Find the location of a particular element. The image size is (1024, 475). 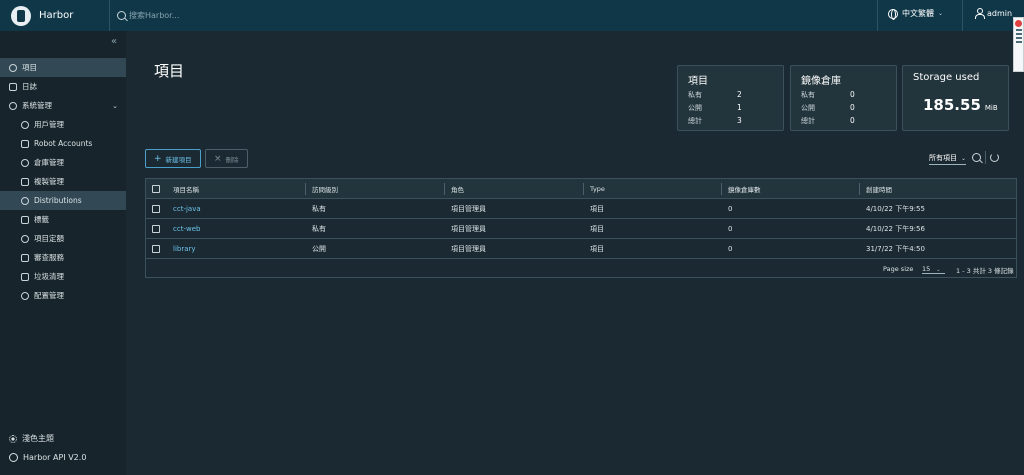

sidebar-item-label: 垃圾清理 is located at coordinates (49, 276).